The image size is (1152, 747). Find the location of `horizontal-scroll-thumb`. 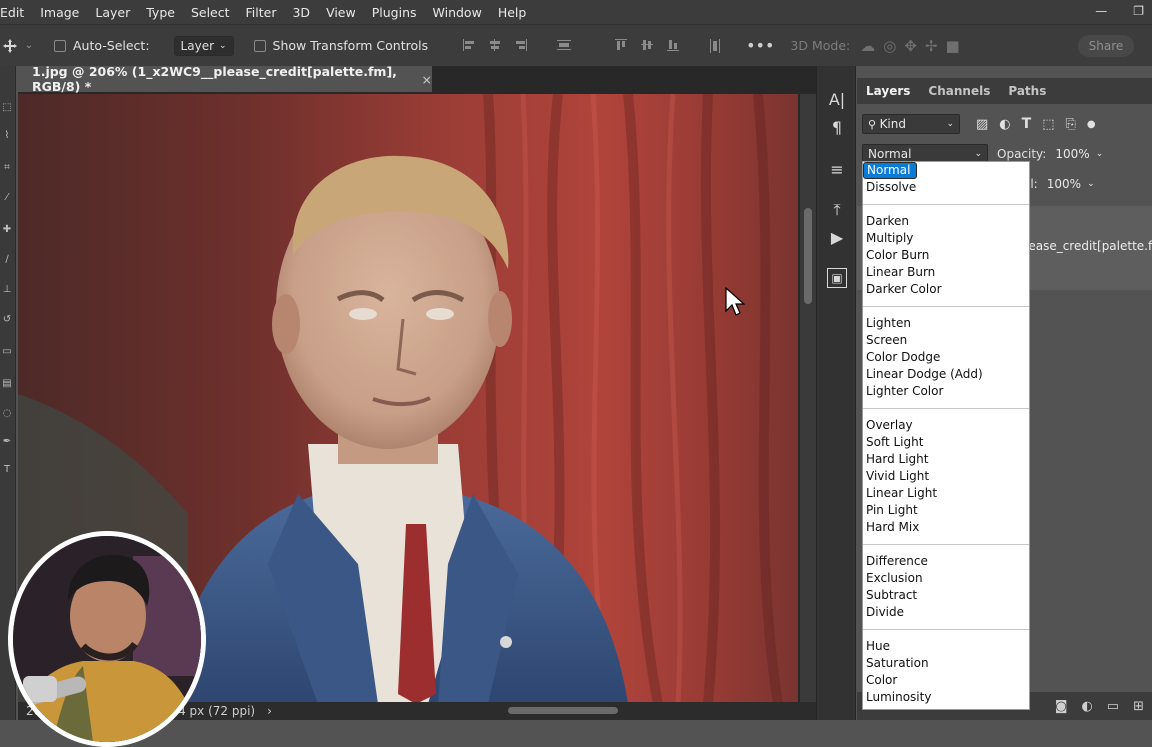

horizontal-scroll-thumb is located at coordinates (563, 710).